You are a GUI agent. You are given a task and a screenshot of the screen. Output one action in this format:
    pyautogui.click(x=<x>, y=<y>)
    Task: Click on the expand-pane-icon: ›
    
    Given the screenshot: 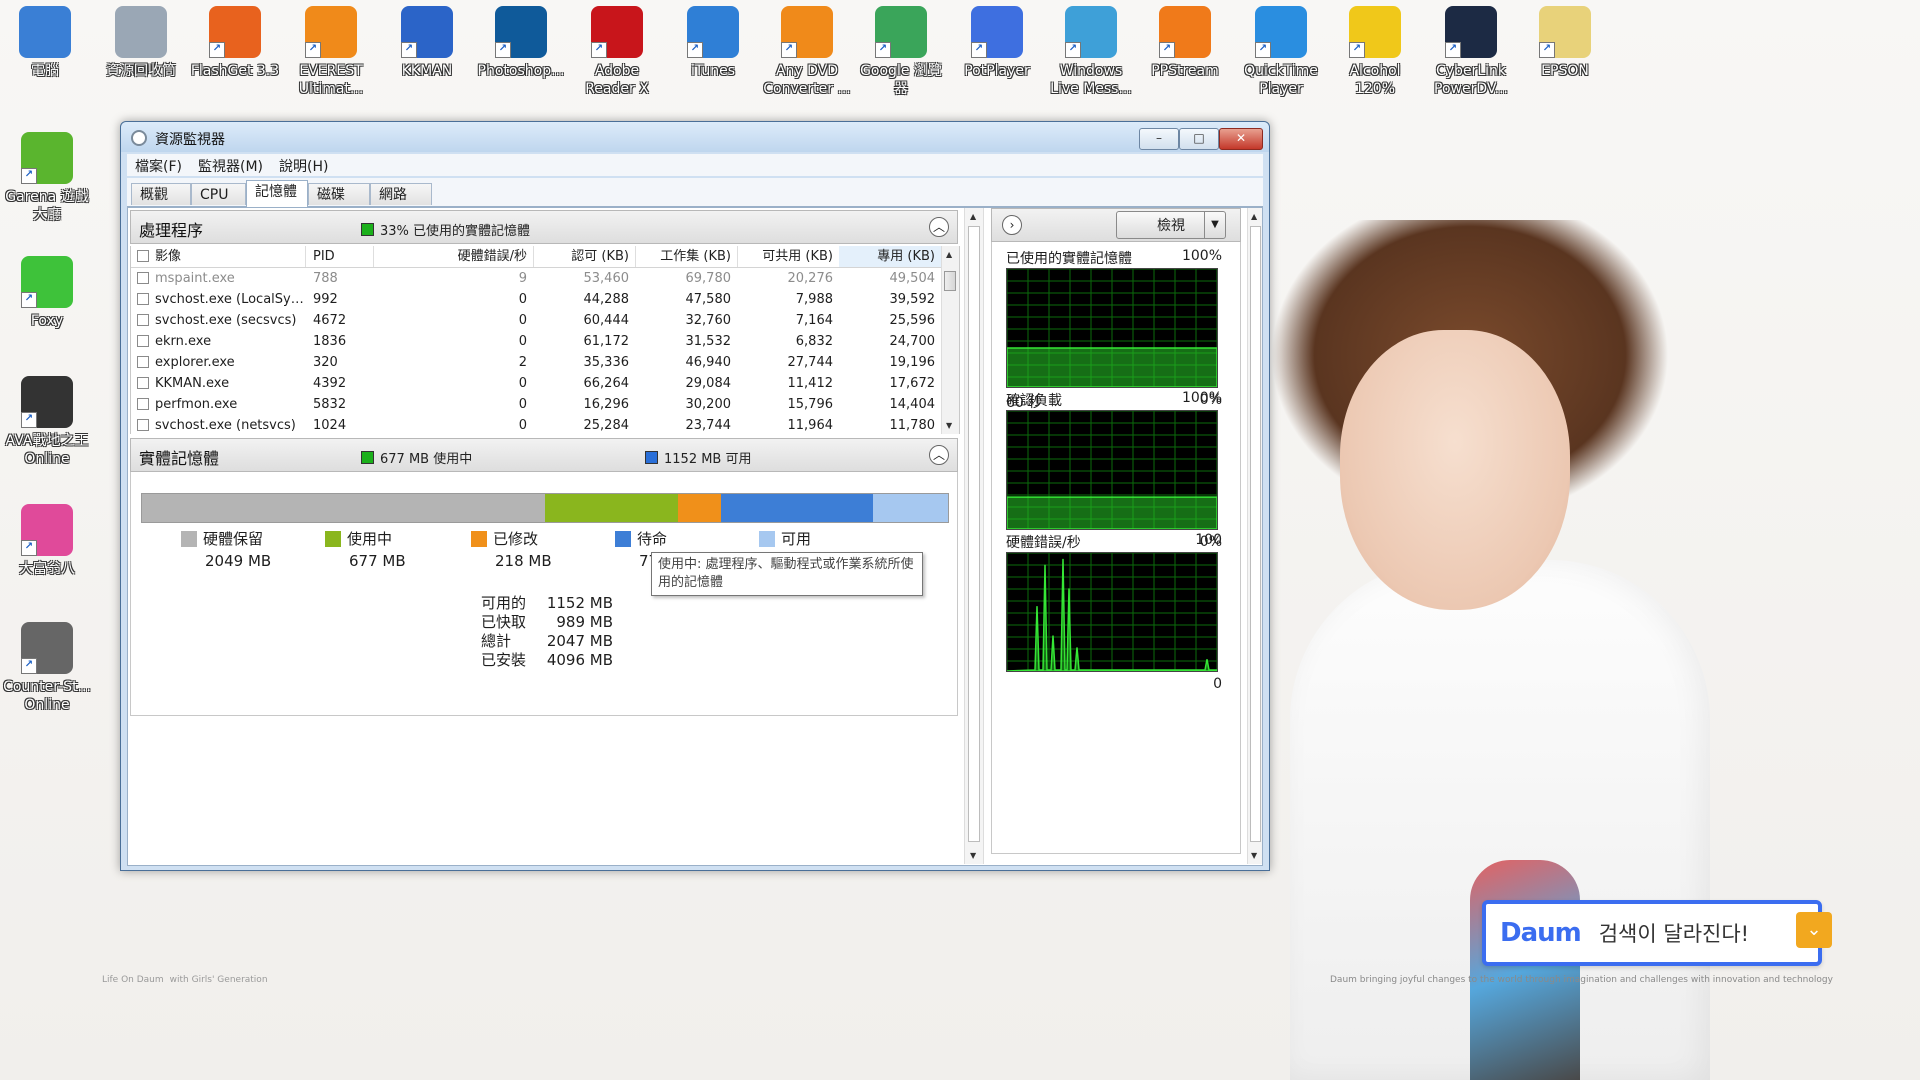 What is the action you would take?
    pyautogui.click(x=1012, y=225)
    